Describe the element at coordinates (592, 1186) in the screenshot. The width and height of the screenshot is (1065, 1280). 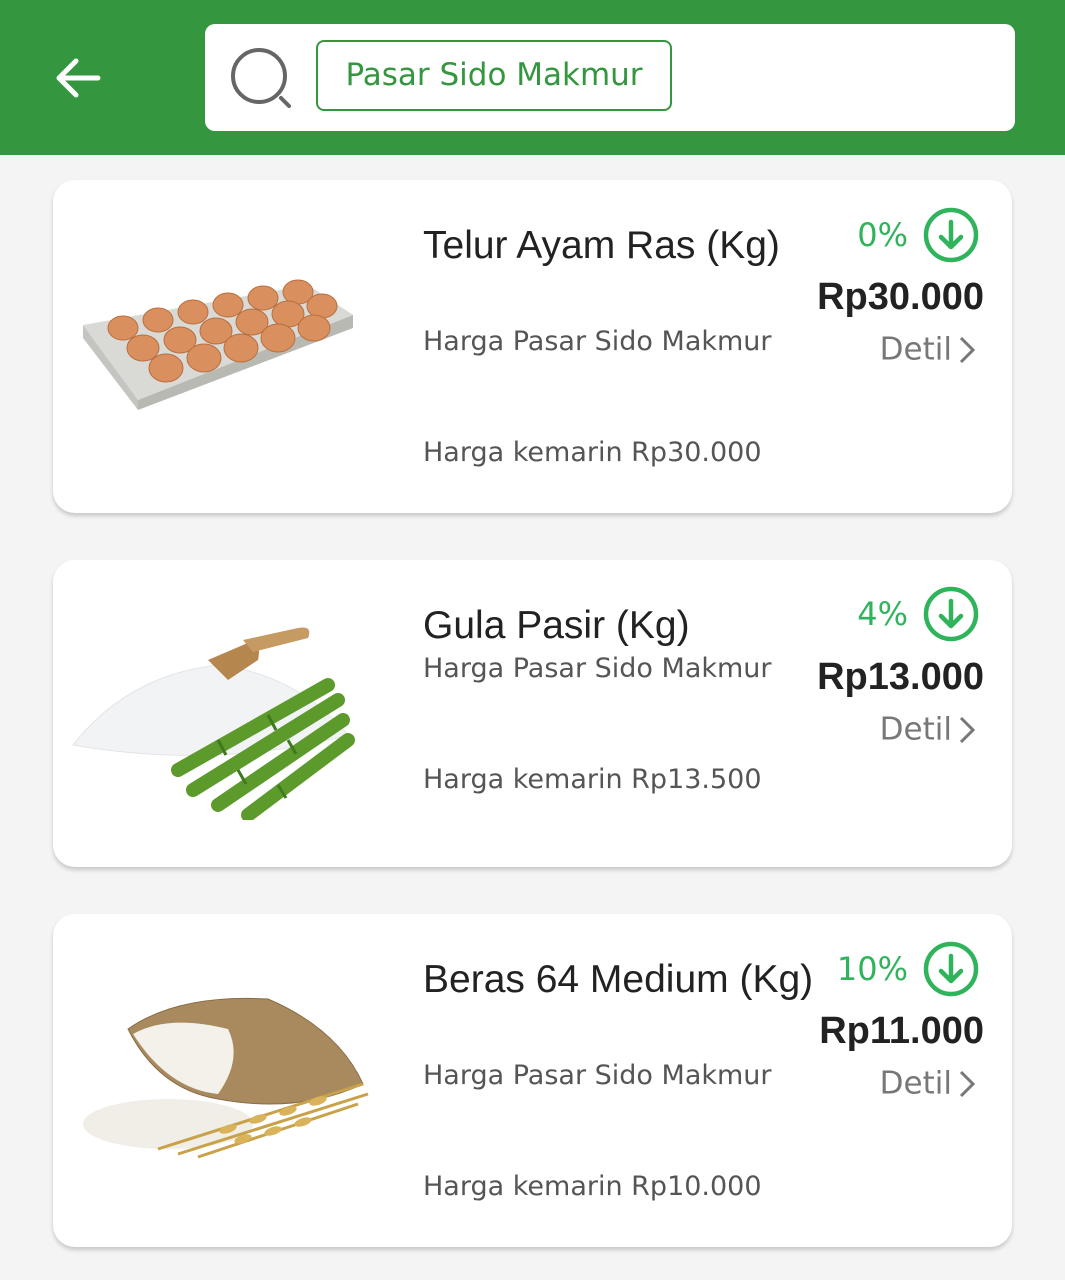
I see `yesterday-price: Harga kemarin Rp10.000` at that location.